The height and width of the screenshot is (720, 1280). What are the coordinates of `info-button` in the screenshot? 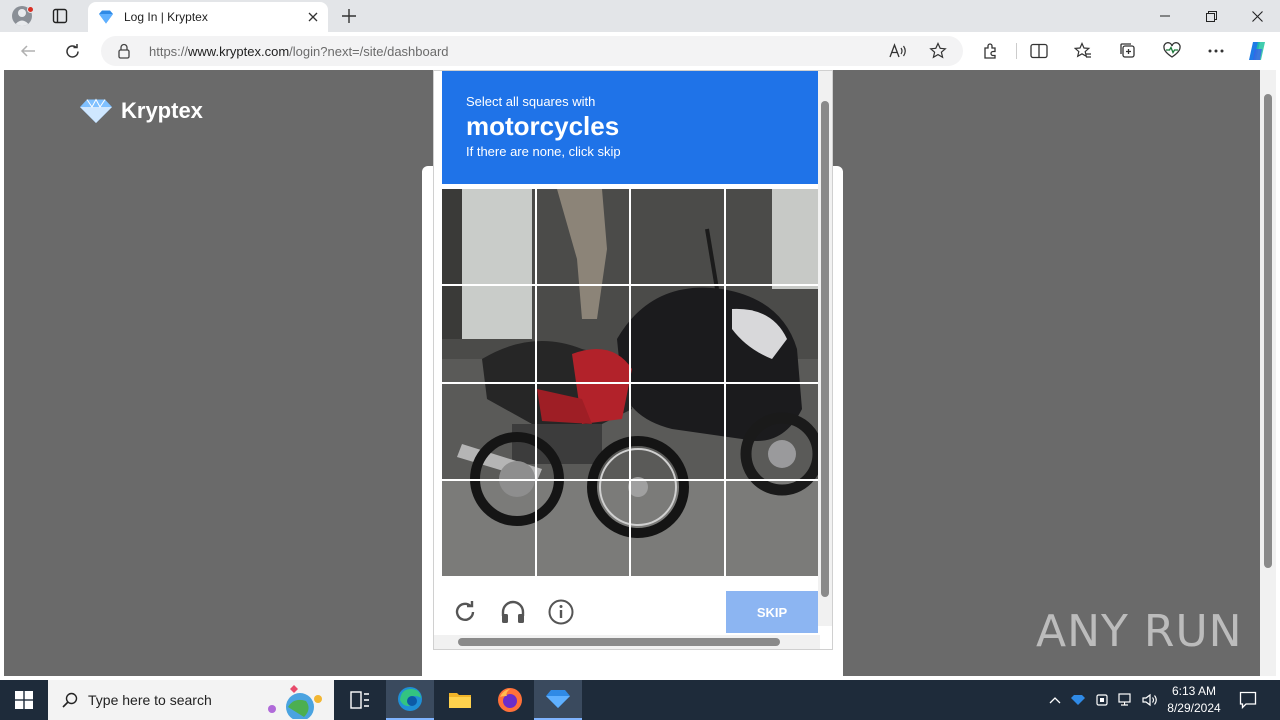 It's located at (561, 612).